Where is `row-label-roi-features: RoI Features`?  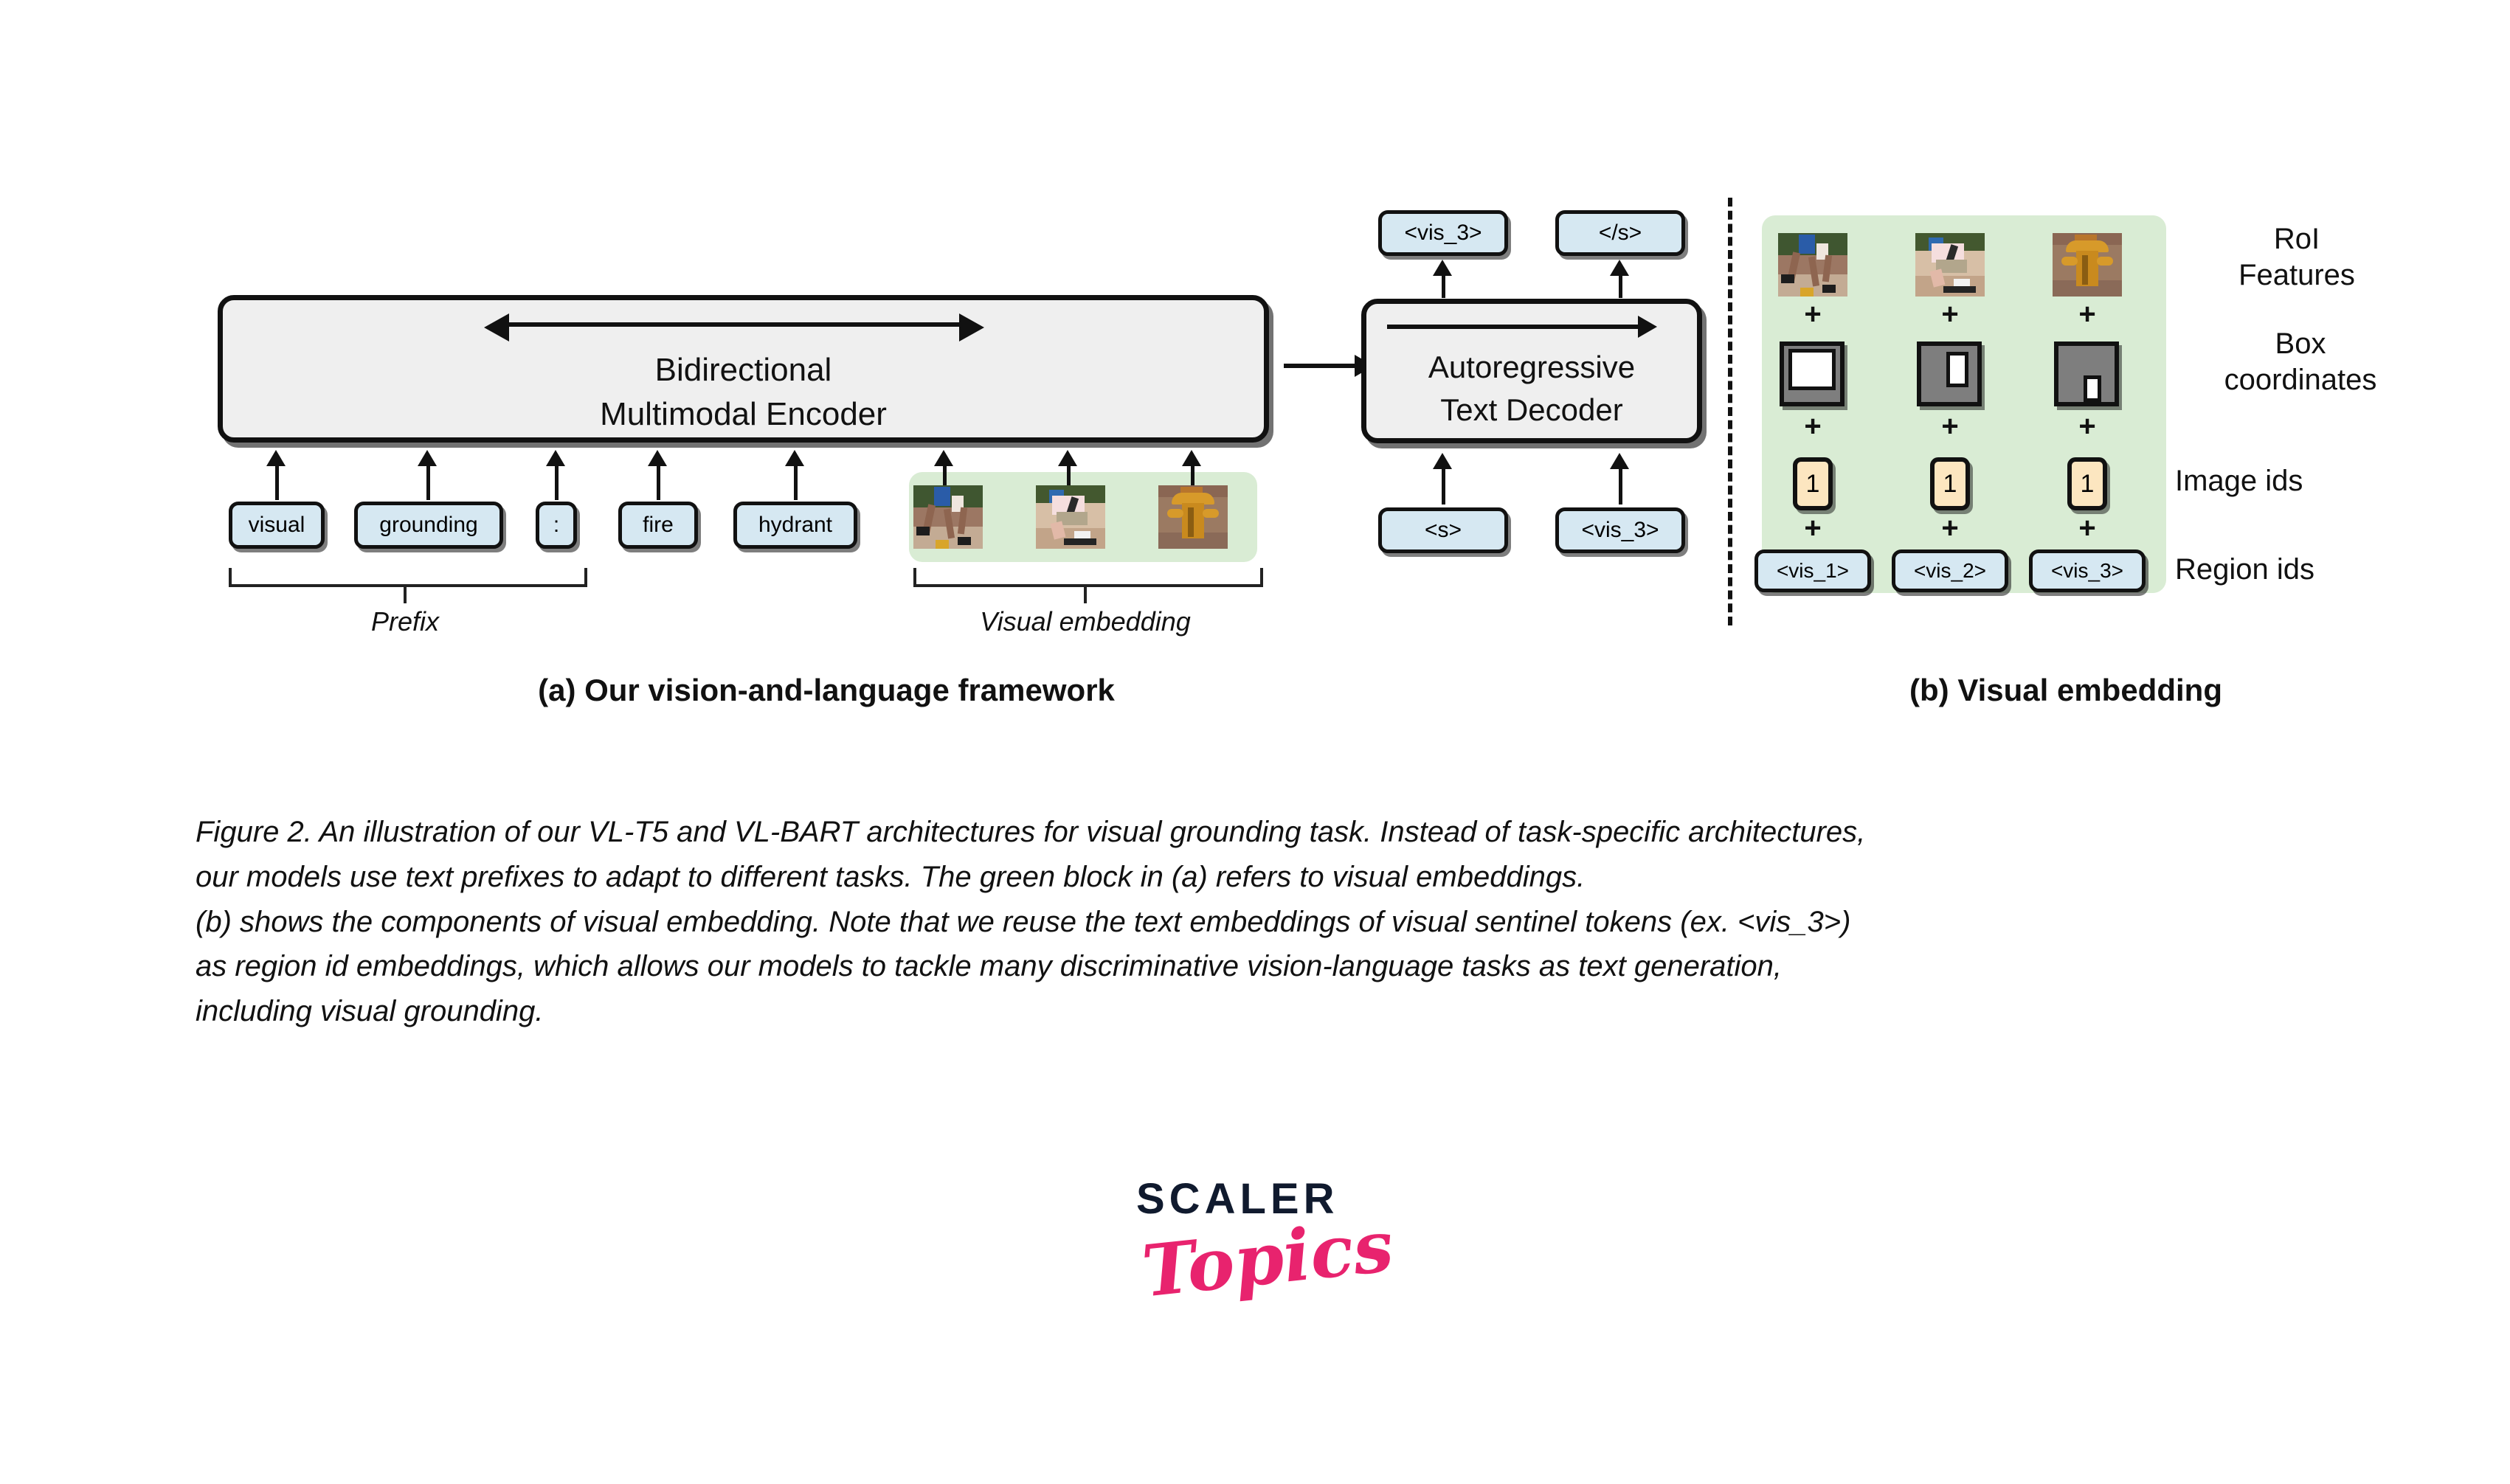
row-label-roi-features: RoI Features is located at coordinates (2297, 257).